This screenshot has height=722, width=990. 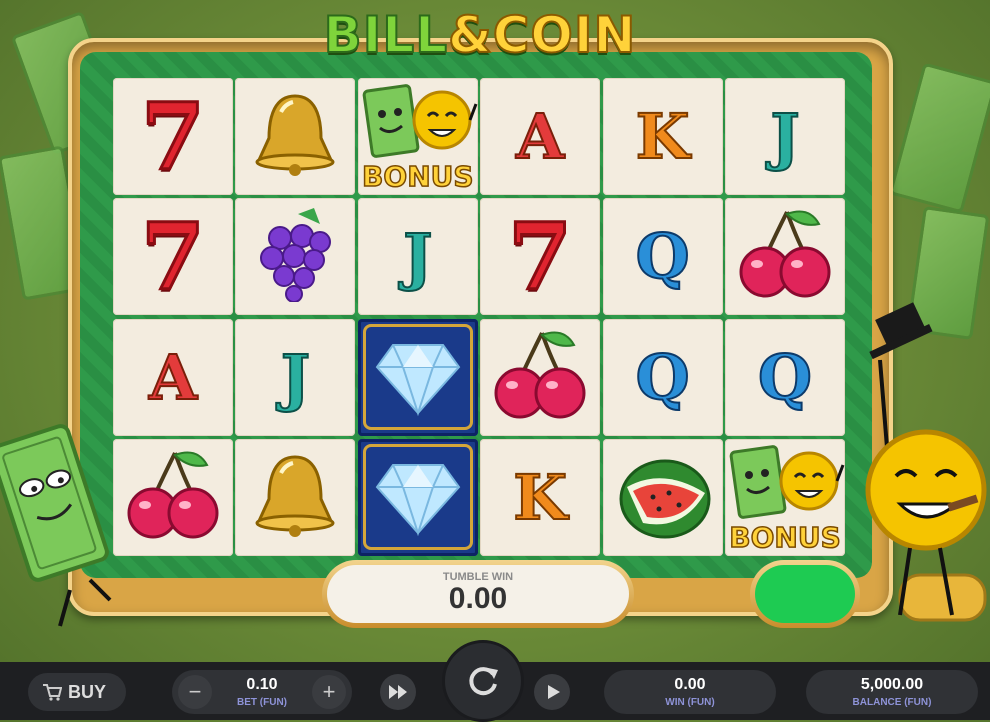 I want to click on game-title: BILL&COIN, so click(x=480, y=37).